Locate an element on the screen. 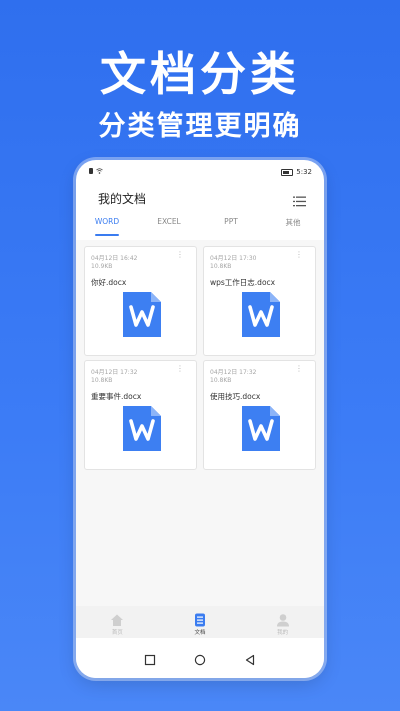 This screenshot has width=400, height=711. wifi-icon is located at coordinates (99, 171).